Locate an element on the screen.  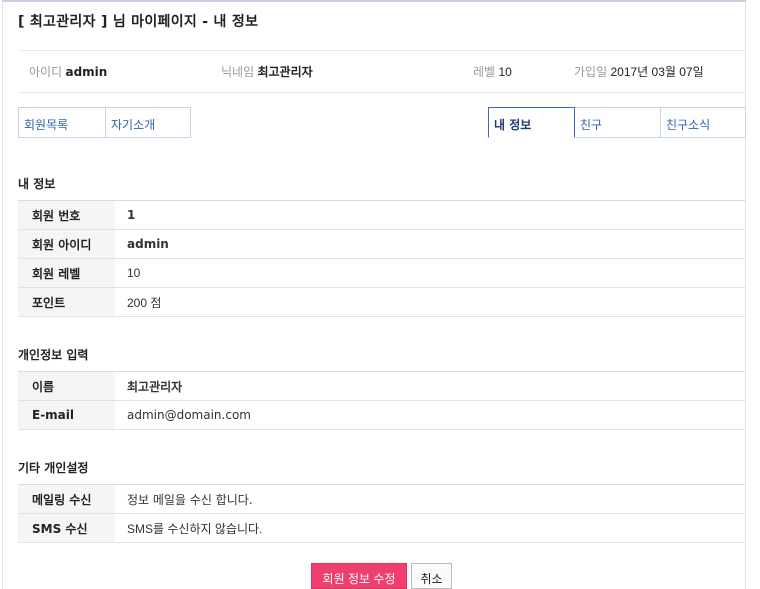
summary-nickname: 닉네임 최고관리자 is located at coordinates (267, 71).